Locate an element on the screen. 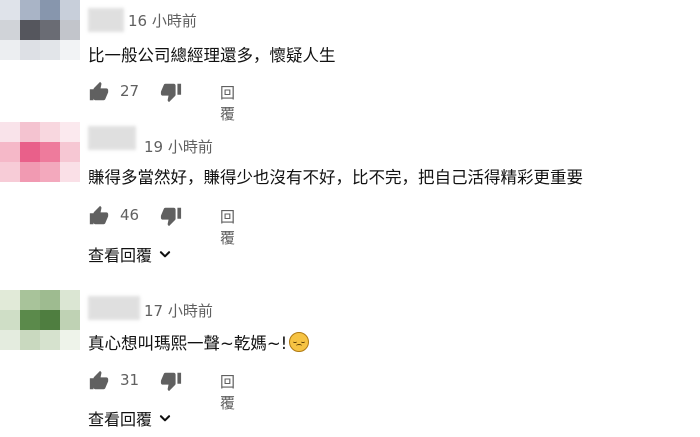  comment-text: 比一般公司總經理還多，懷疑人生 is located at coordinates (212, 55).